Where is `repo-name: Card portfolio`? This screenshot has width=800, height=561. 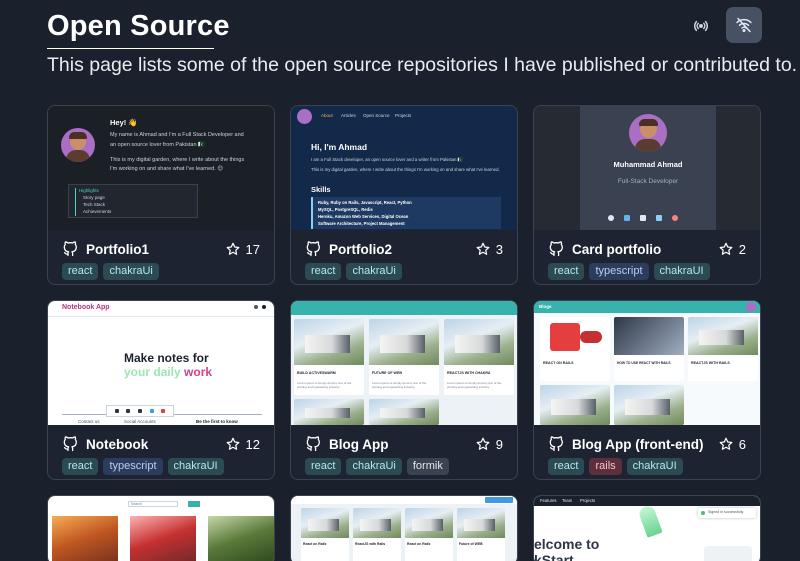
repo-name: Card portfolio is located at coordinates (645, 249).